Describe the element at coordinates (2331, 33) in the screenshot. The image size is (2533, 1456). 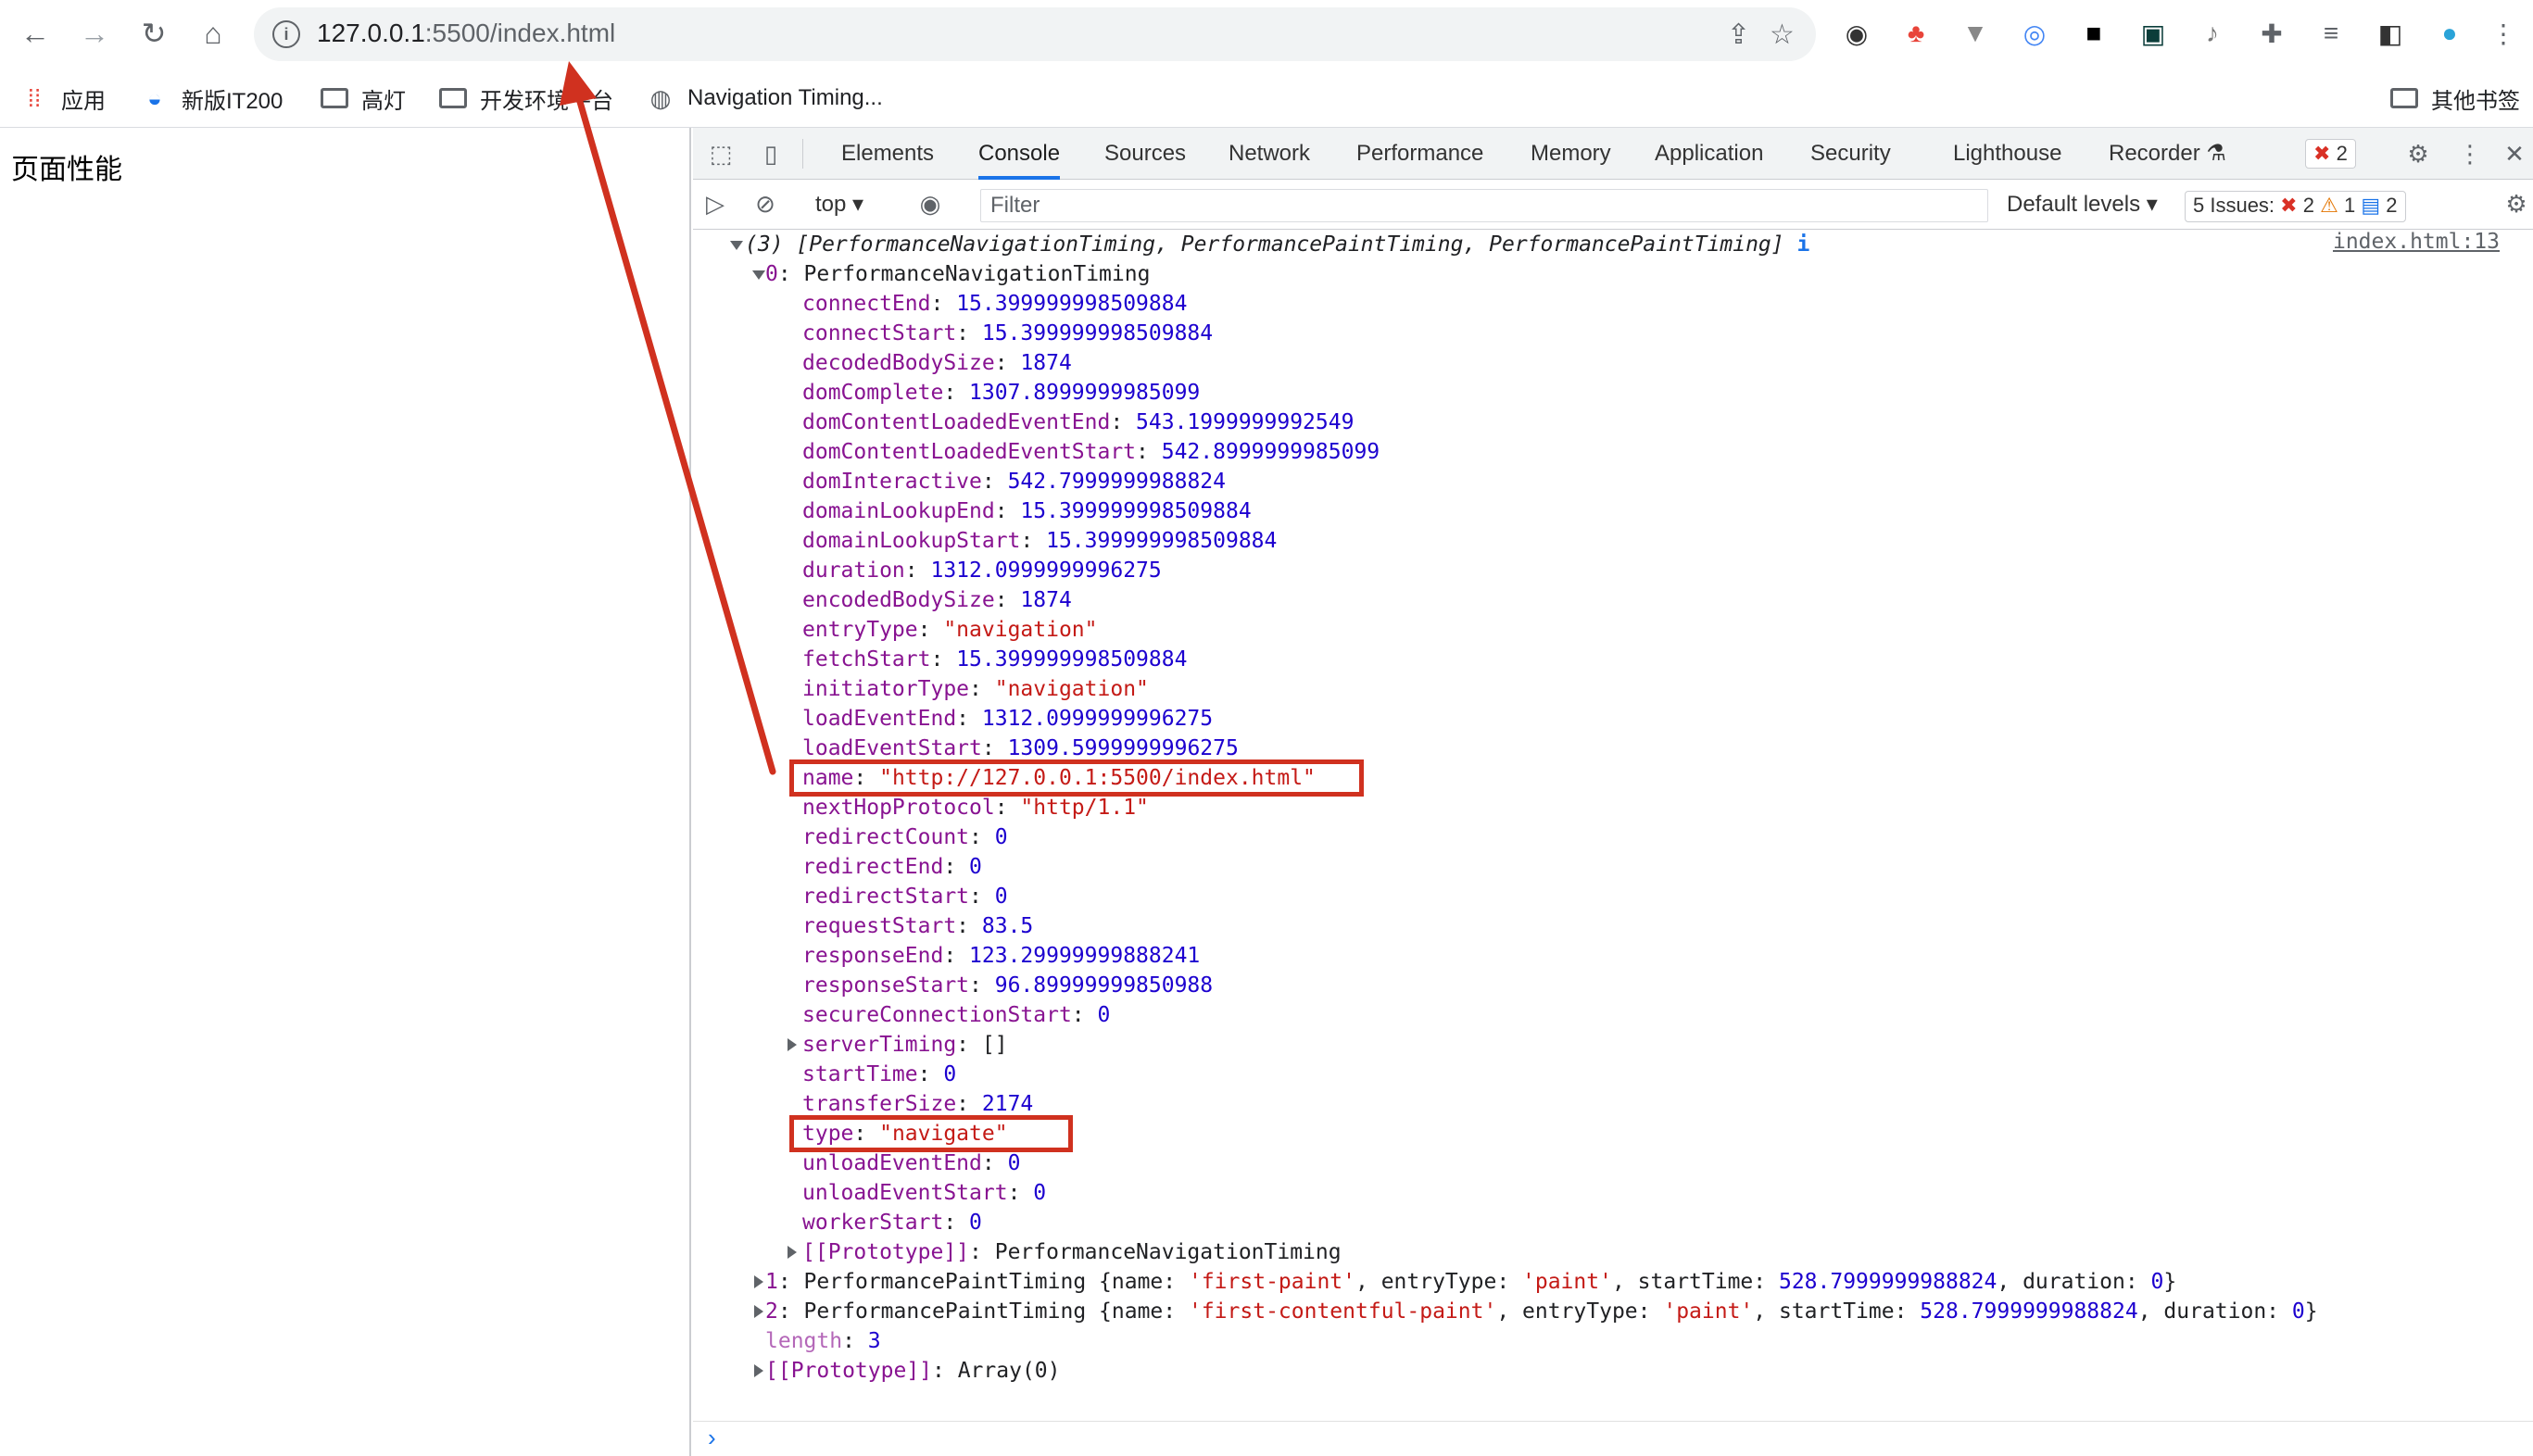
I see `reading-list-icon: ≡` at that location.